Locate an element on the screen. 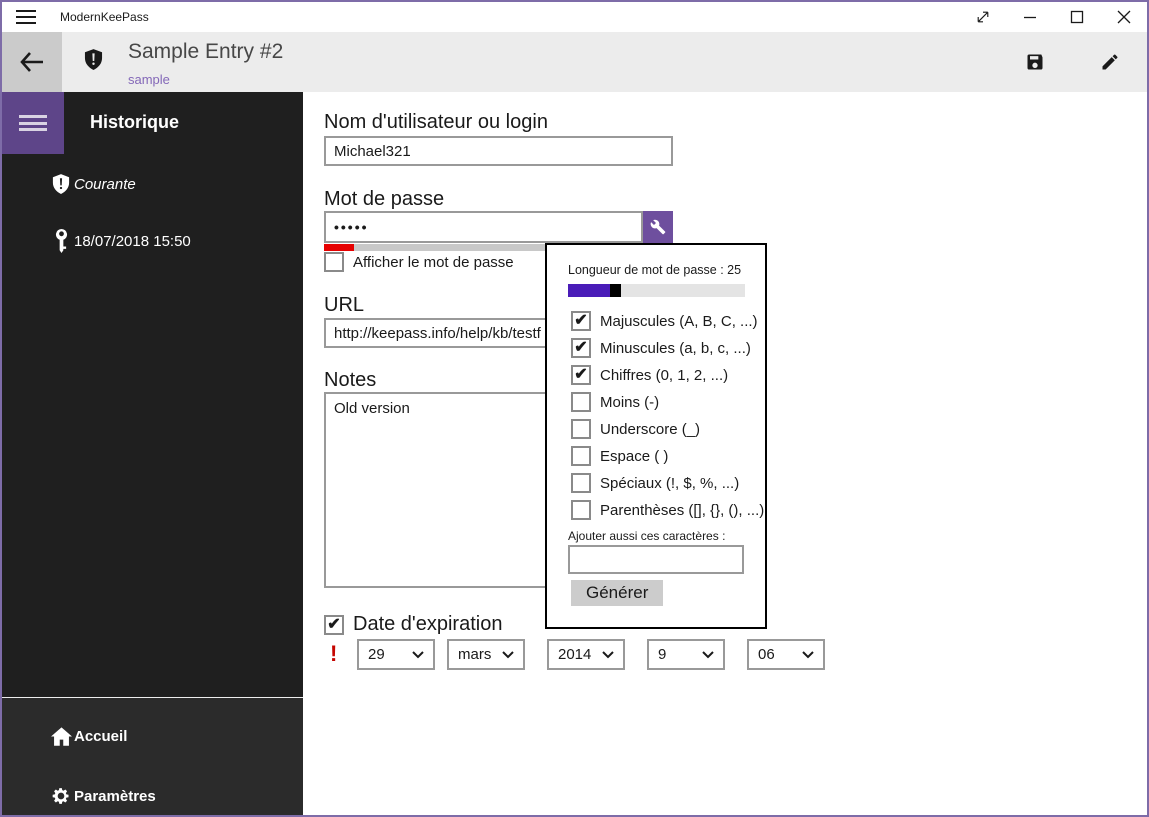 The width and height of the screenshot is (1149, 817). minus-checkbox is located at coordinates (581, 402).